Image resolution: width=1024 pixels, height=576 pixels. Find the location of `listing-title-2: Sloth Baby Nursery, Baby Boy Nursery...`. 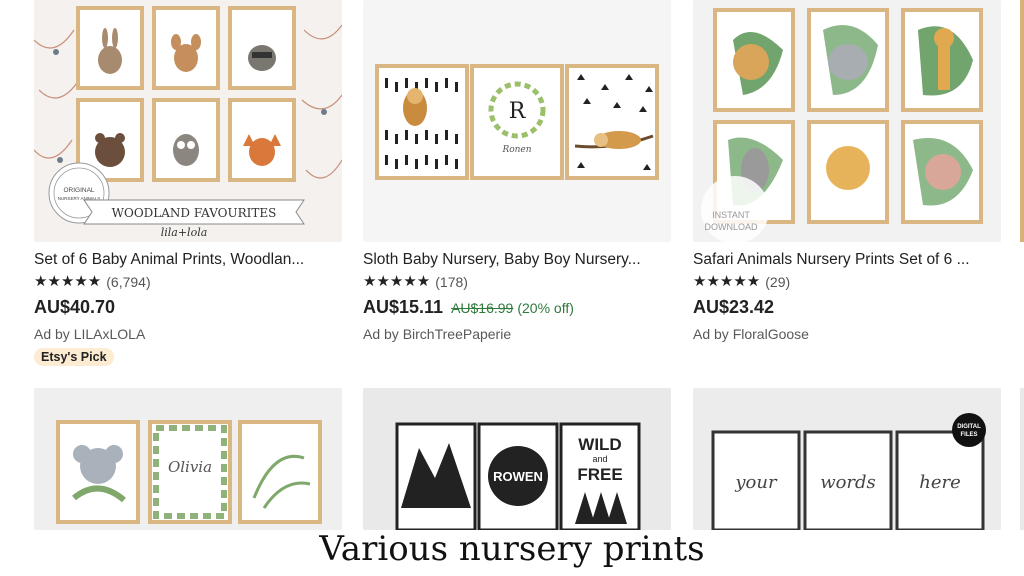

listing-title-2: Sloth Baby Nursery, Baby Boy Nursery... is located at coordinates (517, 260).